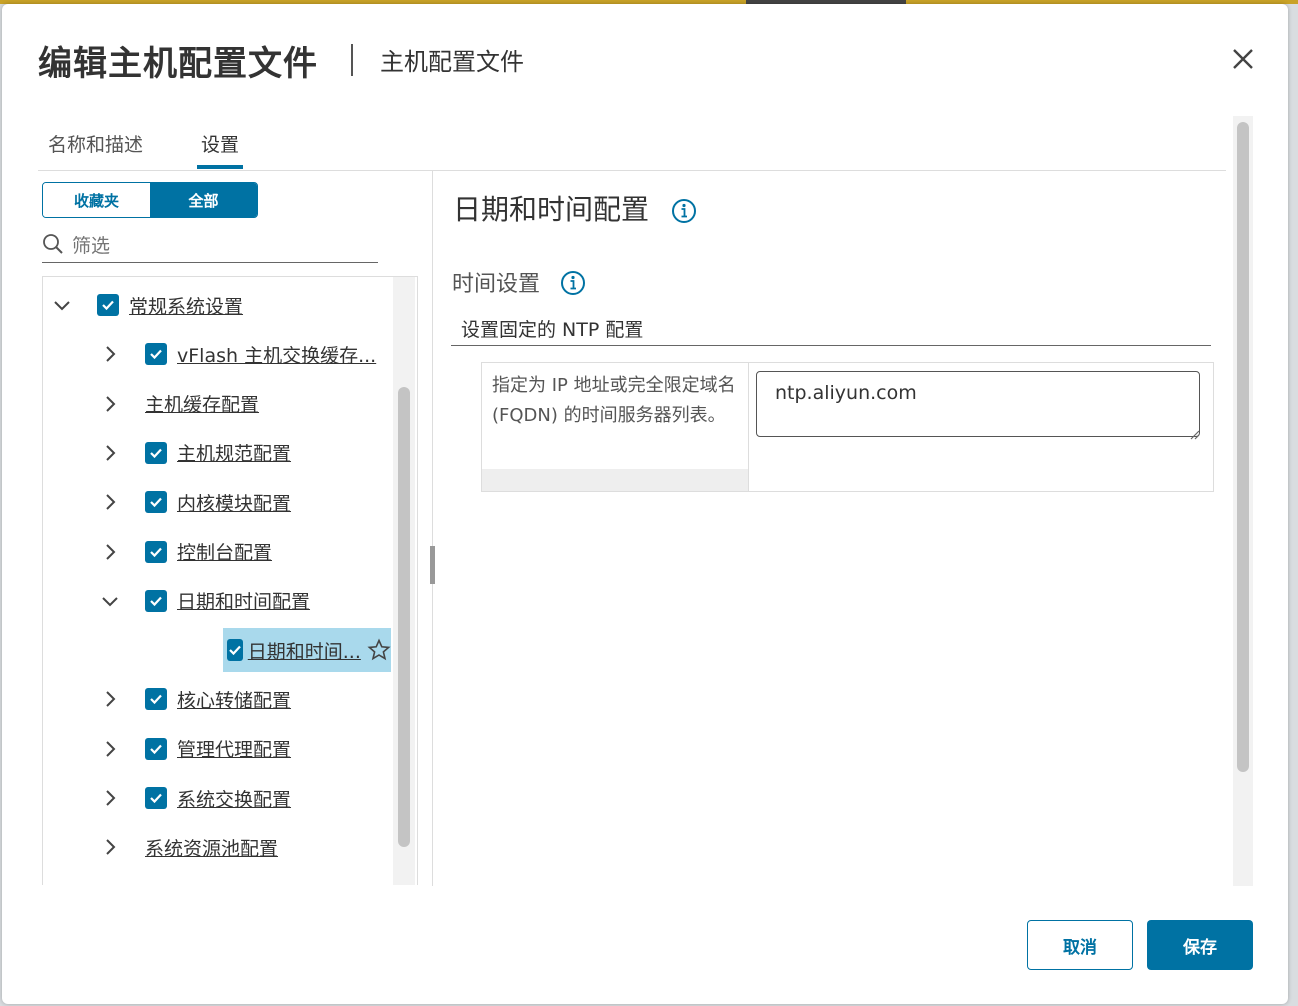 The width and height of the screenshot is (1298, 1006). What do you see at coordinates (684, 211) in the screenshot?
I see `info-icon` at bounding box center [684, 211].